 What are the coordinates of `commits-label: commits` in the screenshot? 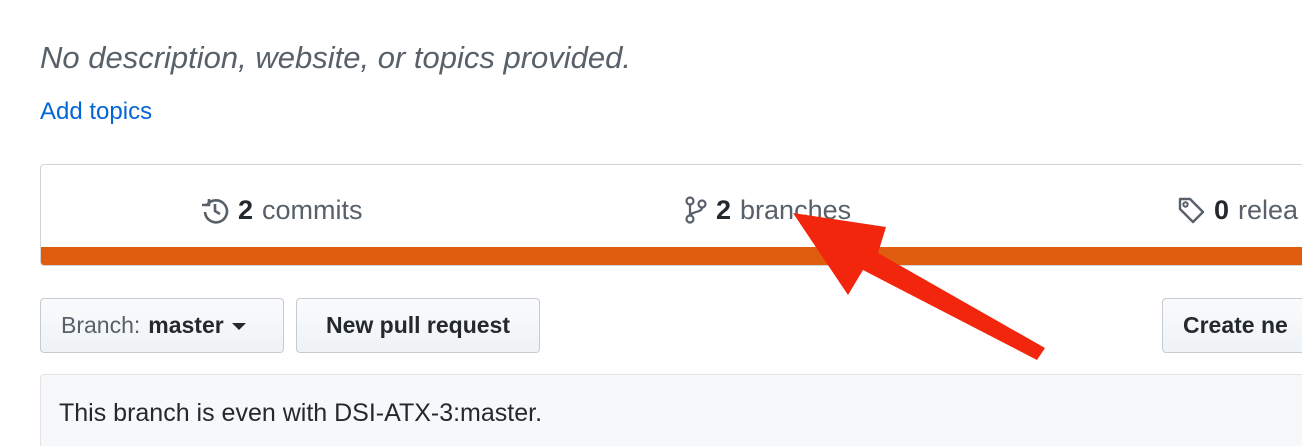 It's located at (312, 209).